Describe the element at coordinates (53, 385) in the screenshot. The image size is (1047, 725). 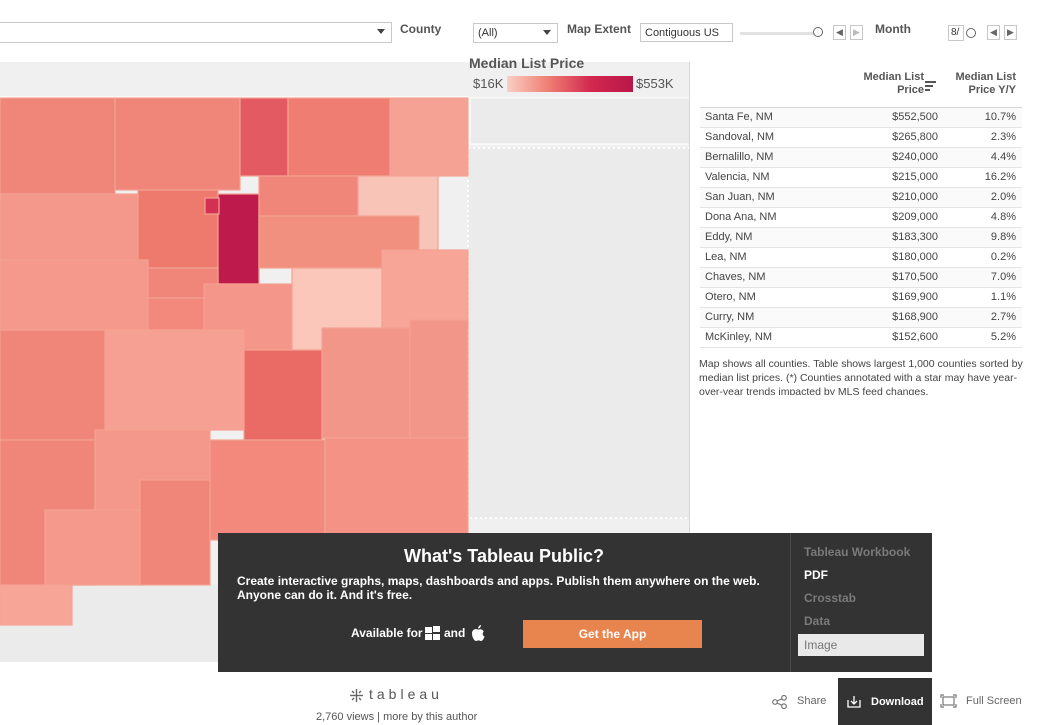
I see `county-catron` at that location.